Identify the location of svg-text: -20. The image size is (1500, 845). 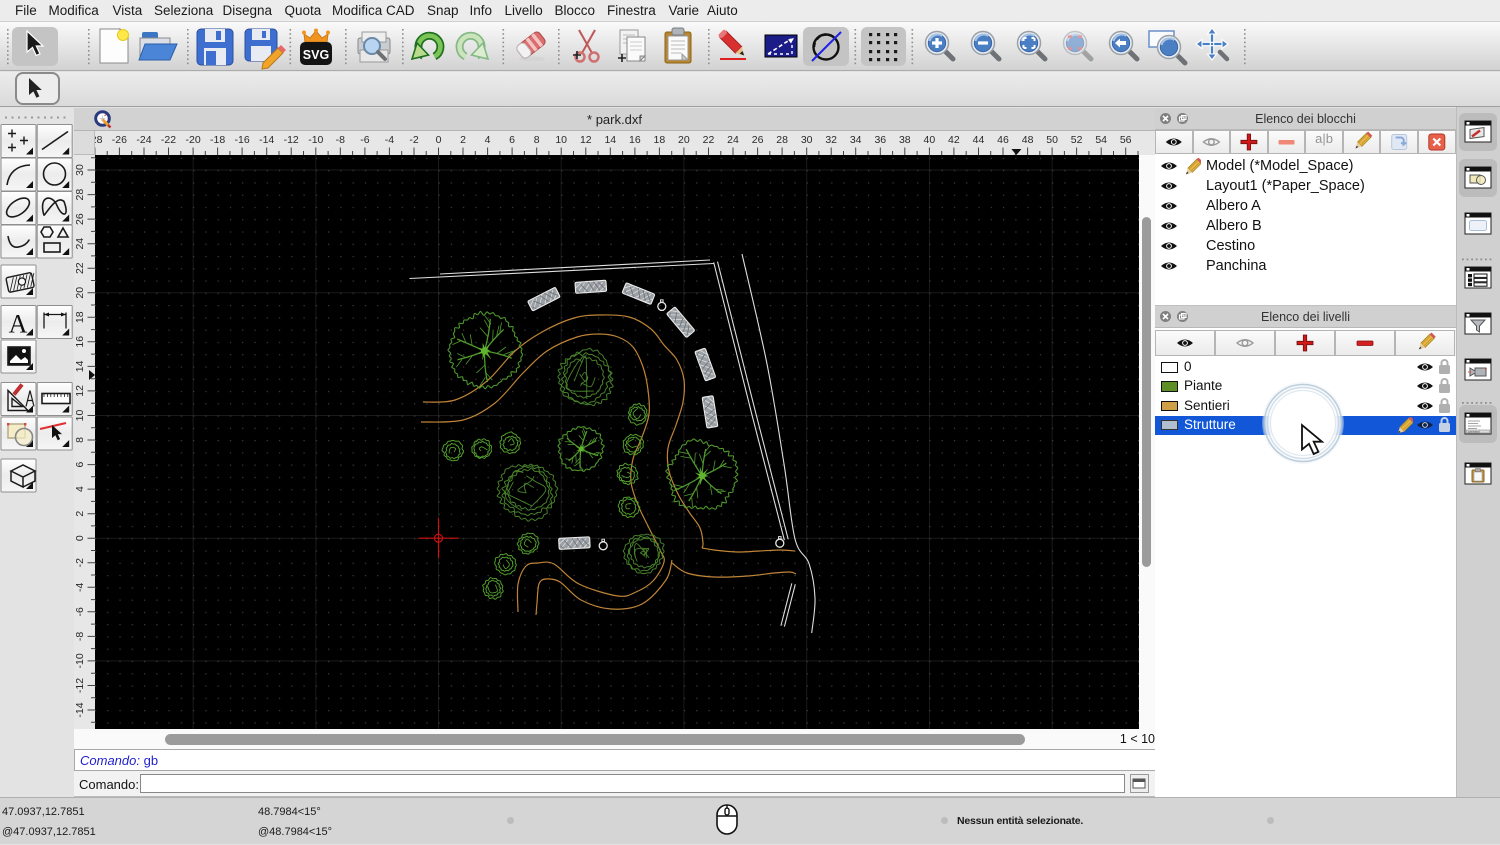
(193, 140).